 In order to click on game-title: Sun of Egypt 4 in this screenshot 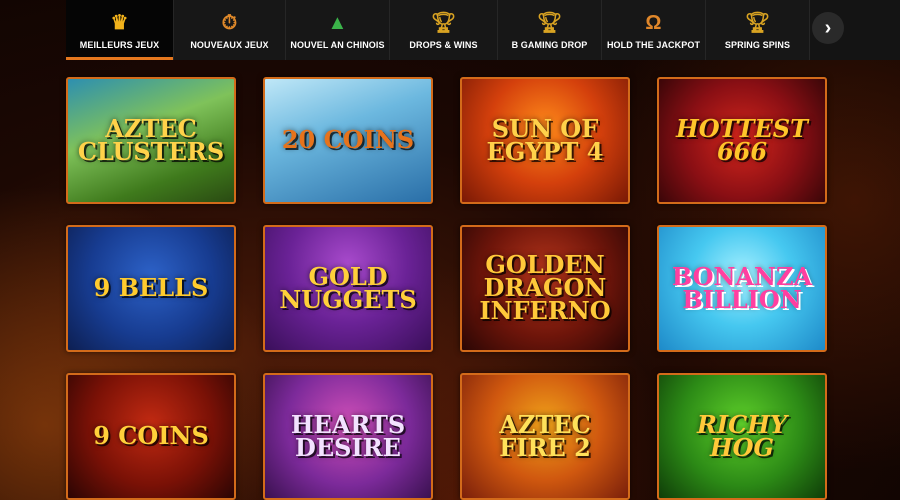, I will do `click(545, 139)`.